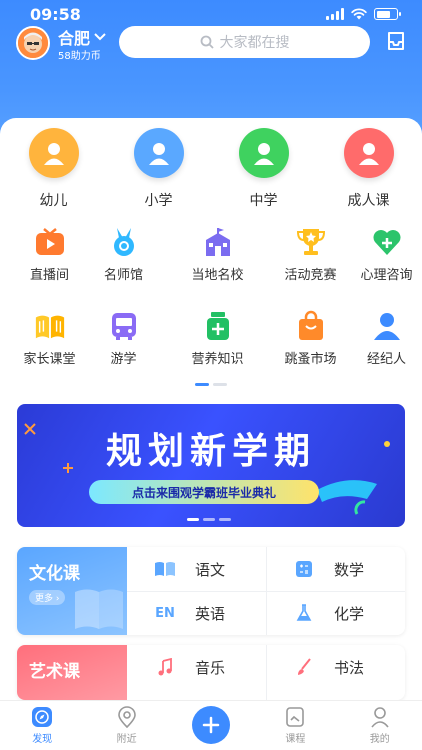  What do you see at coordinates (124, 326) in the screenshot?
I see `bus-icon` at bounding box center [124, 326].